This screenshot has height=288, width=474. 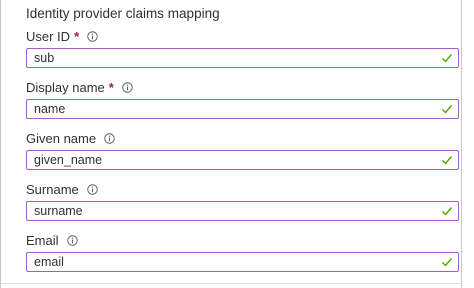 I want to click on given-name-label: Given name, so click(x=61, y=138).